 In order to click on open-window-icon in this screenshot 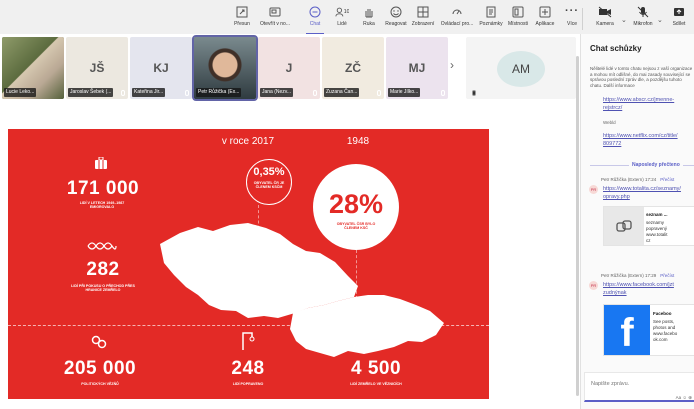, I will do `click(275, 11)`.